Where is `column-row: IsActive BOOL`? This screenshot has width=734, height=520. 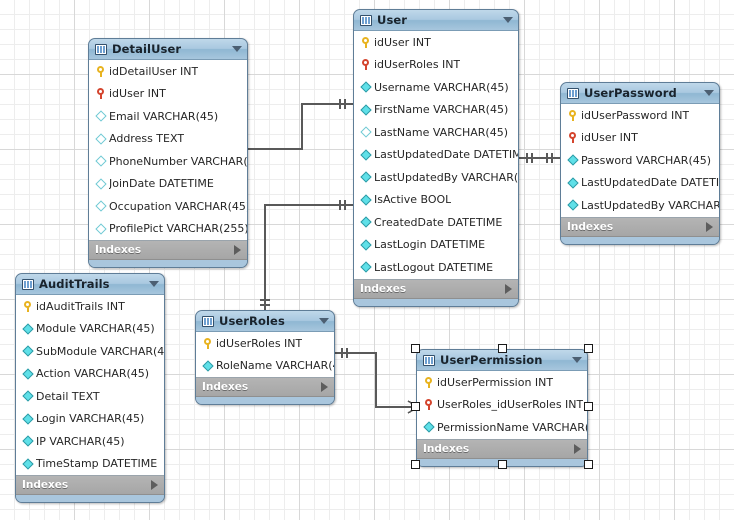 column-row: IsActive BOOL is located at coordinates (436, 200).